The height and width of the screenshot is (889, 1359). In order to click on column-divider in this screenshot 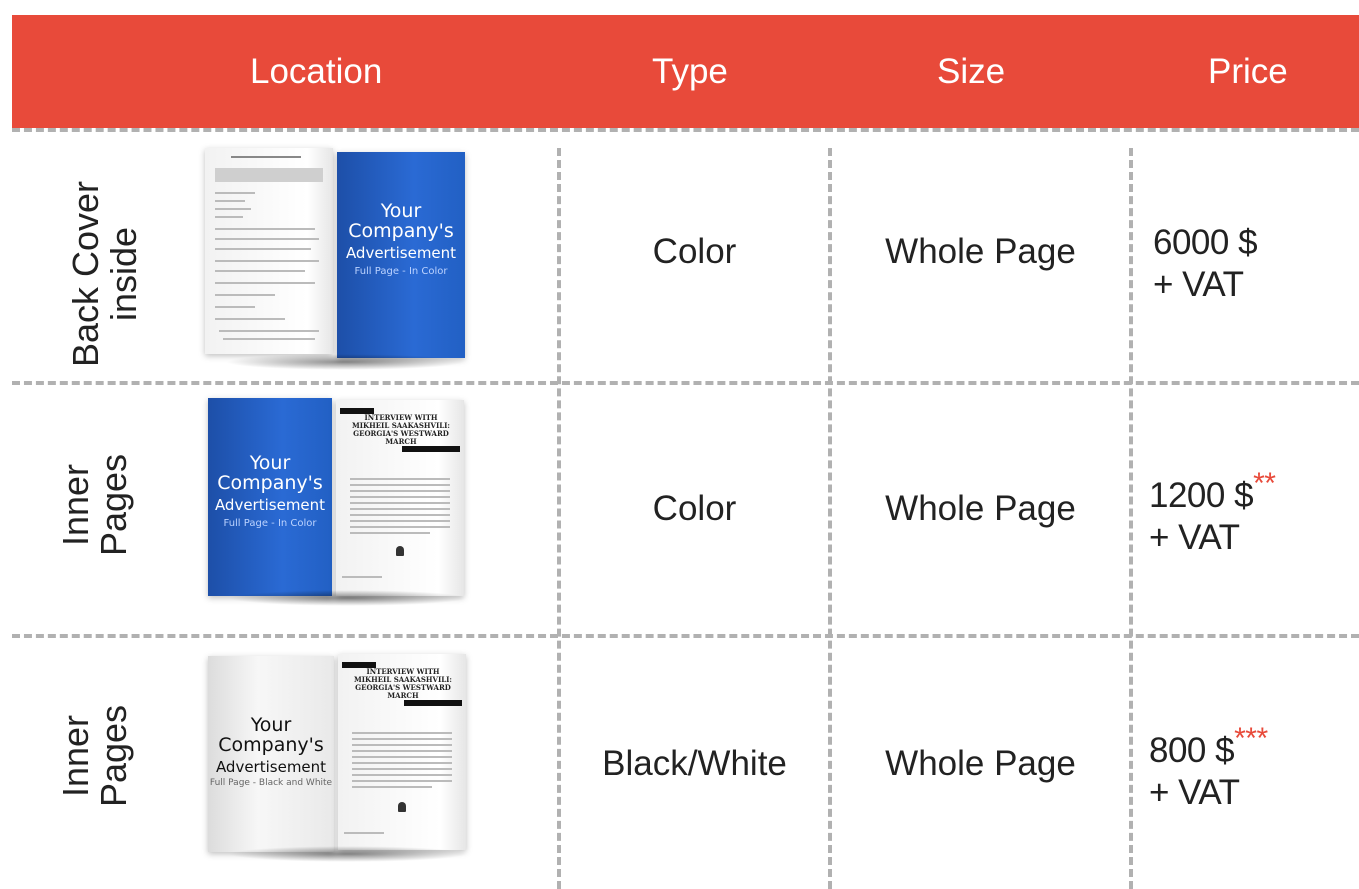, I will do `click(1131, 518)`.